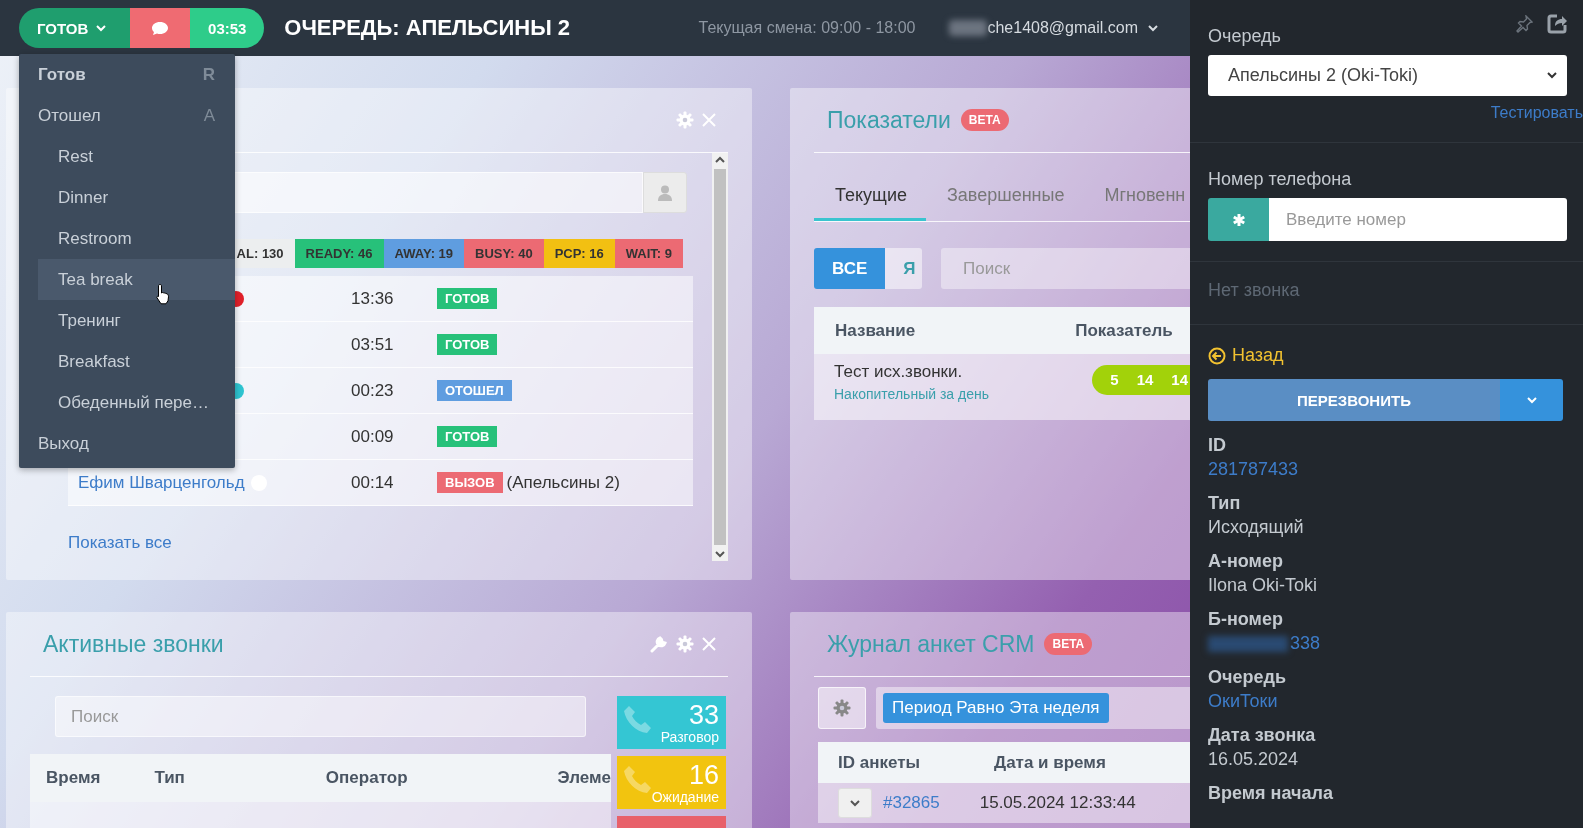 The image size is (1583, 828). What do you see at coordinates (373, 436) in the screenshot?
I see `status-time: 00:09` at bounding box center [373, 436].